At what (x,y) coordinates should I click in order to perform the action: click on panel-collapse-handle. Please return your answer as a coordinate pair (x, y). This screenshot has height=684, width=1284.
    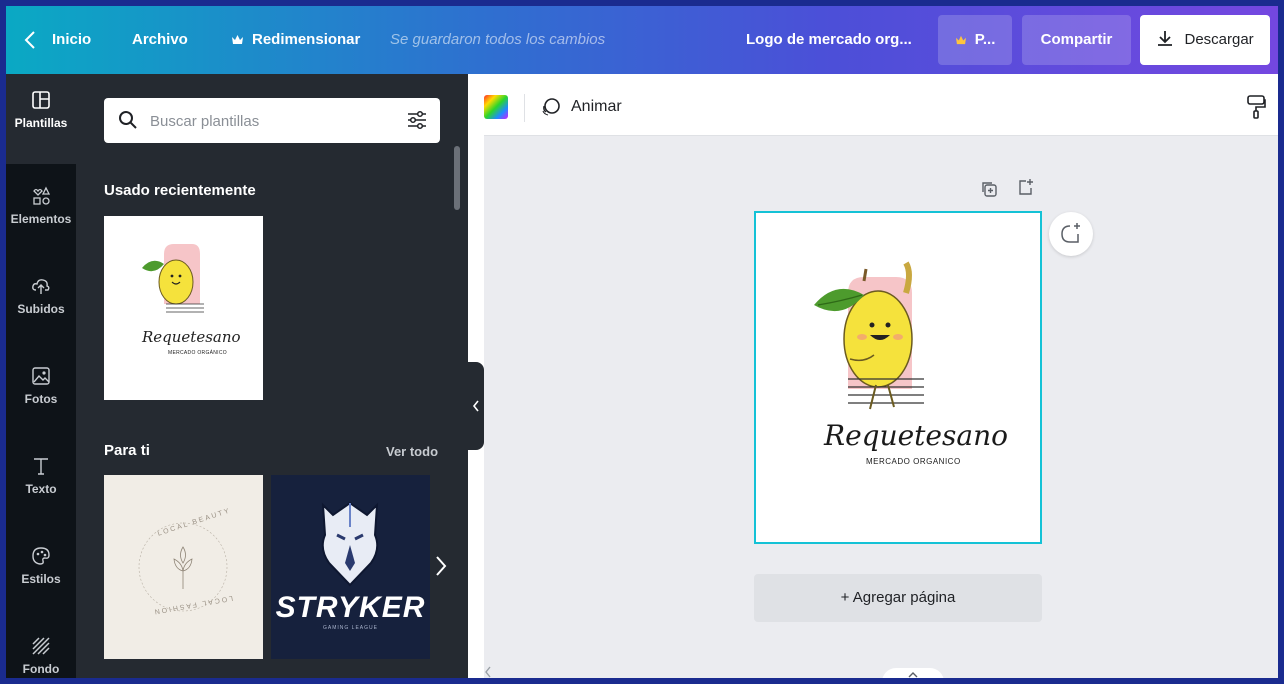
    Looking at the image, I should click on (476, 406).